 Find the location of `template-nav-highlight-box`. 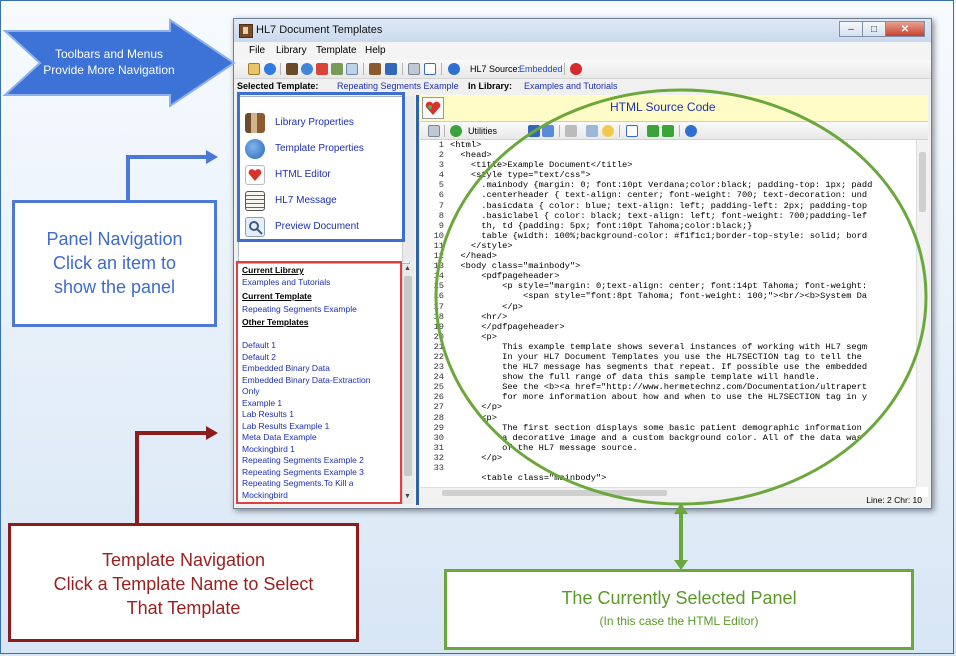

template-nav-highlight-box is located at coordinates (319, 382).